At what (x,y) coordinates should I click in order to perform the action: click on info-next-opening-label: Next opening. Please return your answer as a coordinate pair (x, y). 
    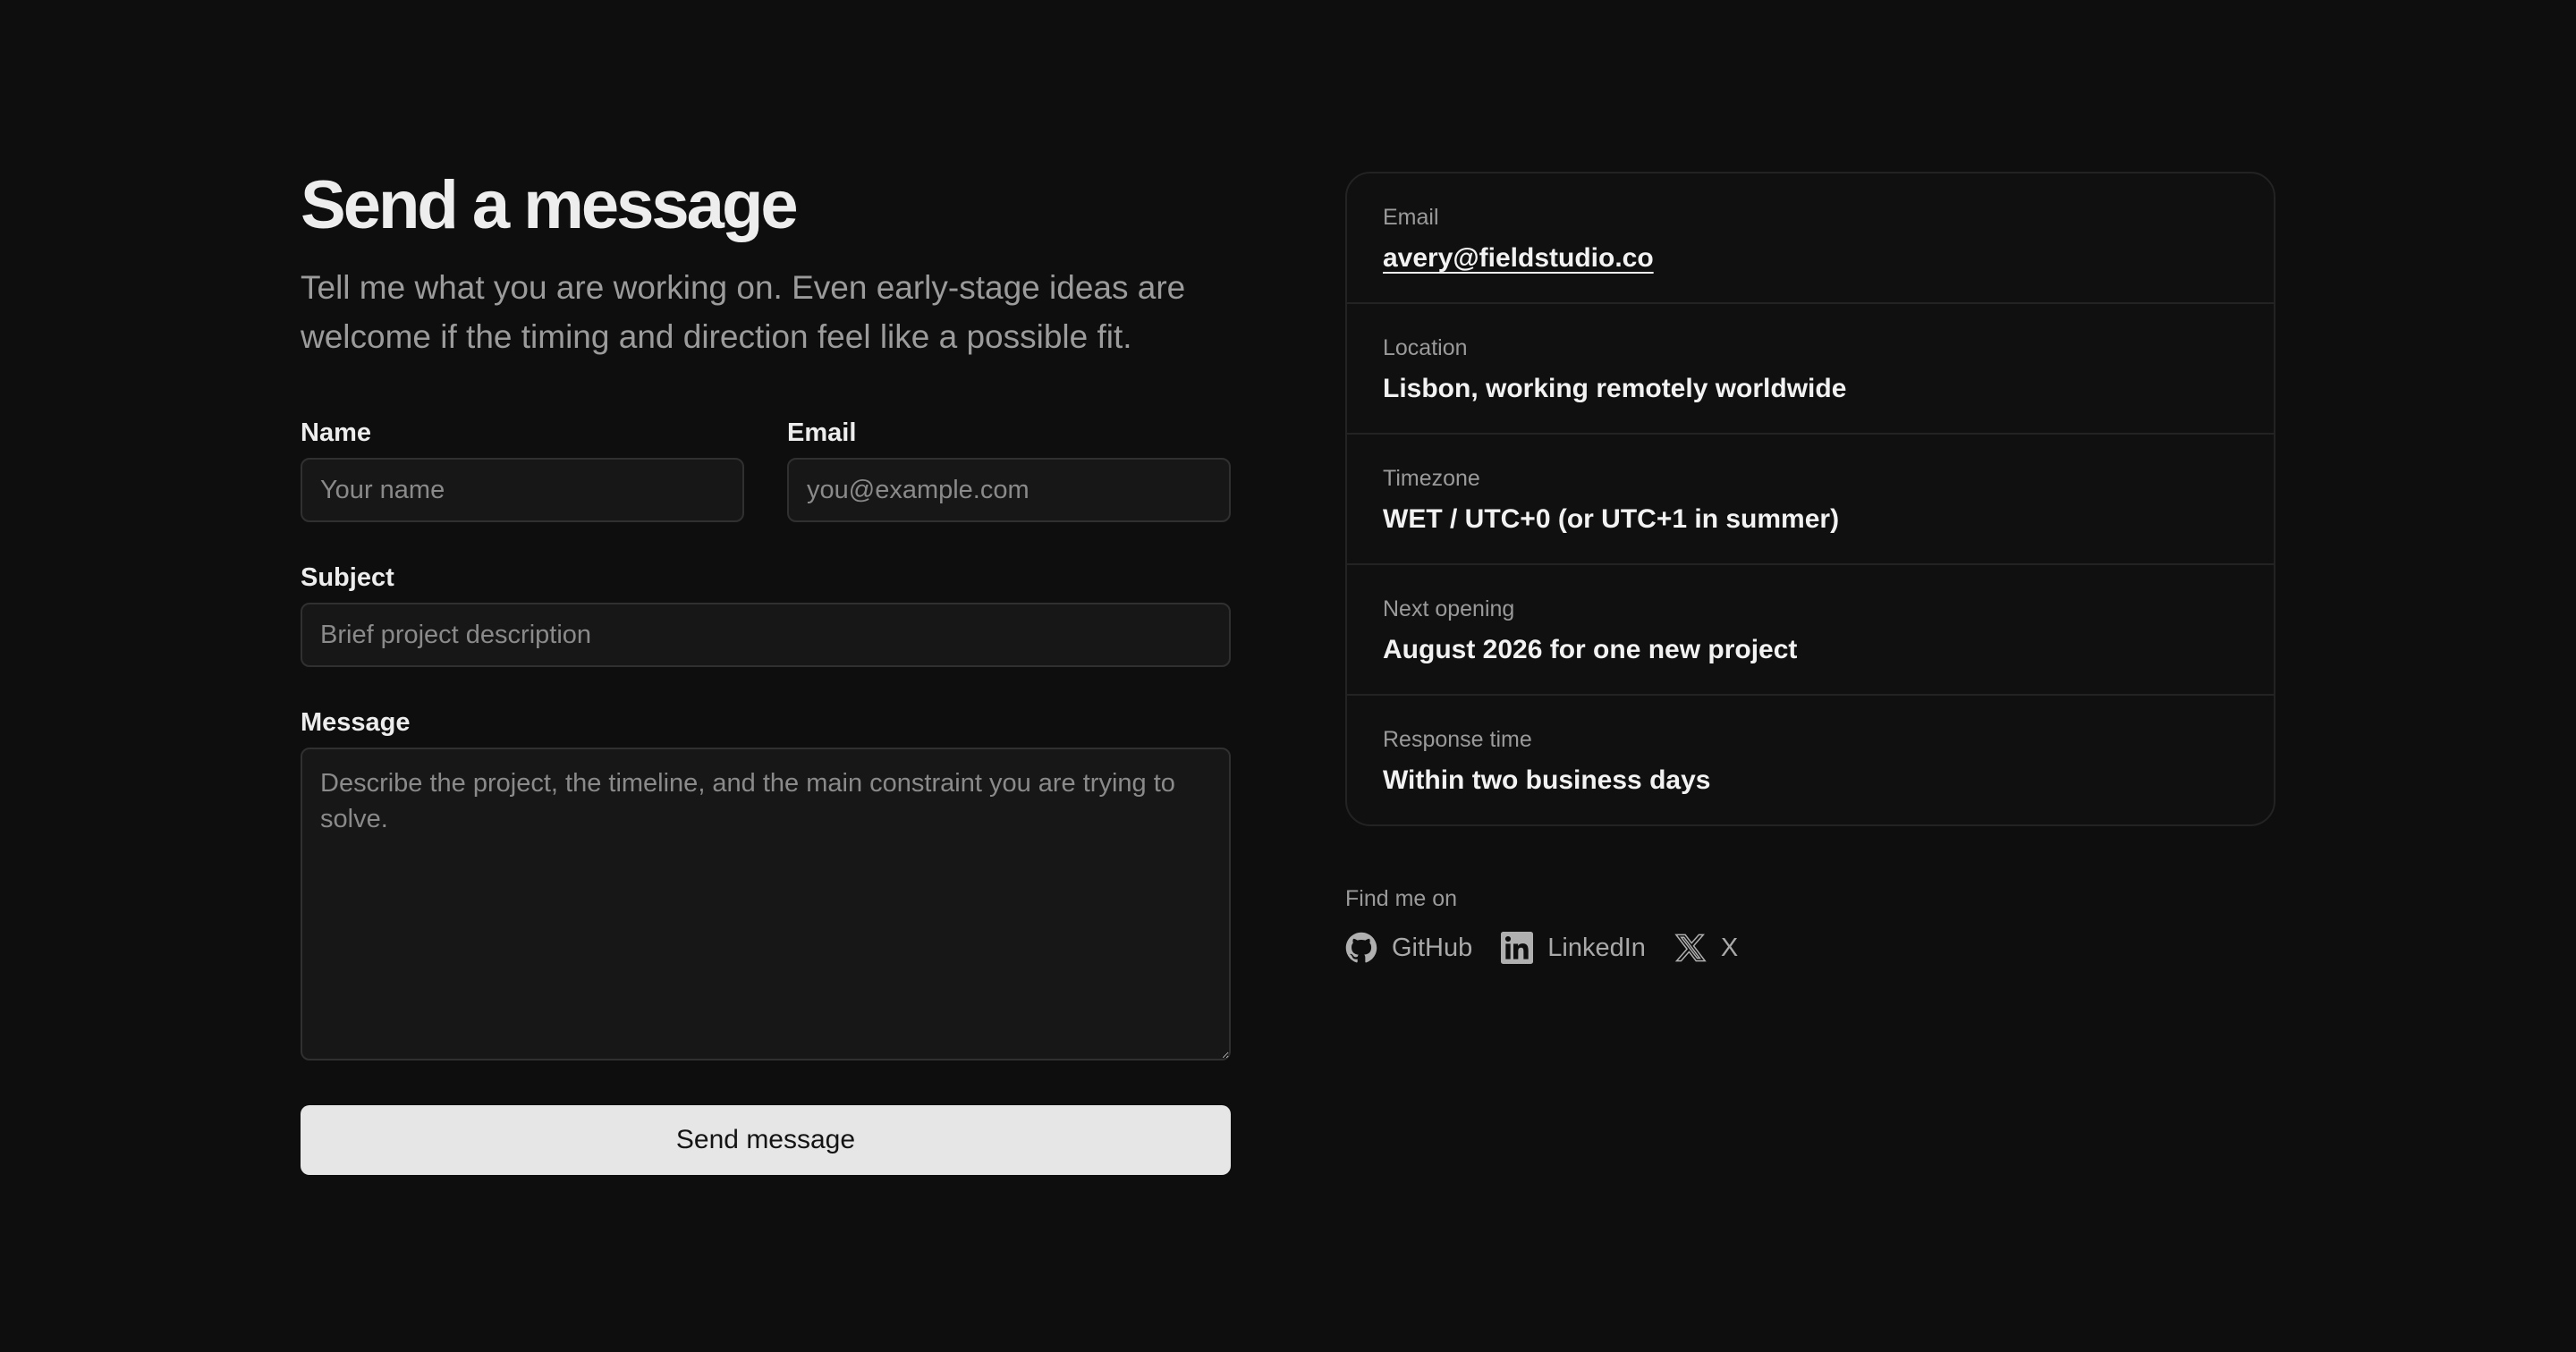
    Looking at the image, I should click on (1449, 608).